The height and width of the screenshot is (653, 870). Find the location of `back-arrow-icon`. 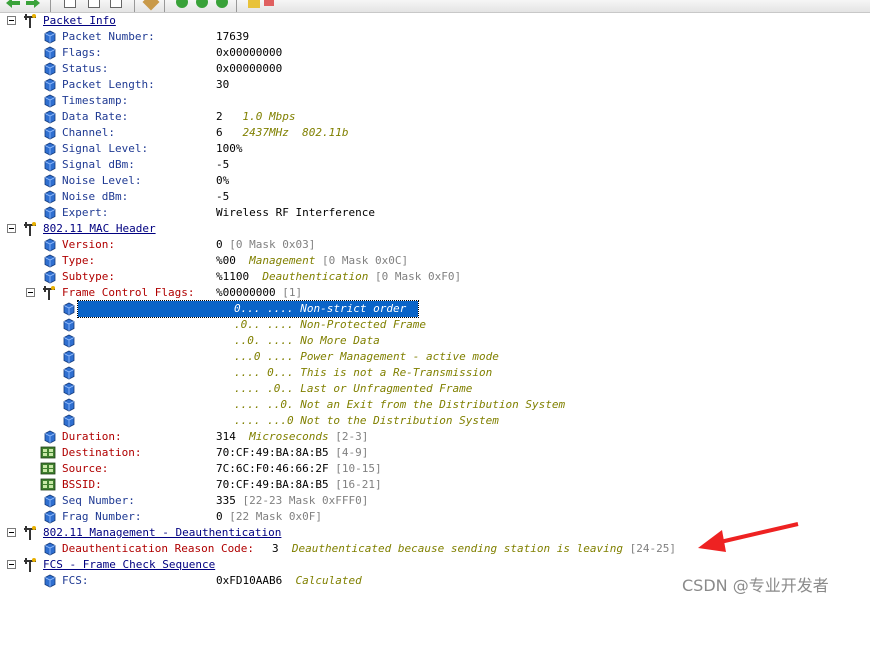

back-arrow-icon is located at coordinates (13, 4).